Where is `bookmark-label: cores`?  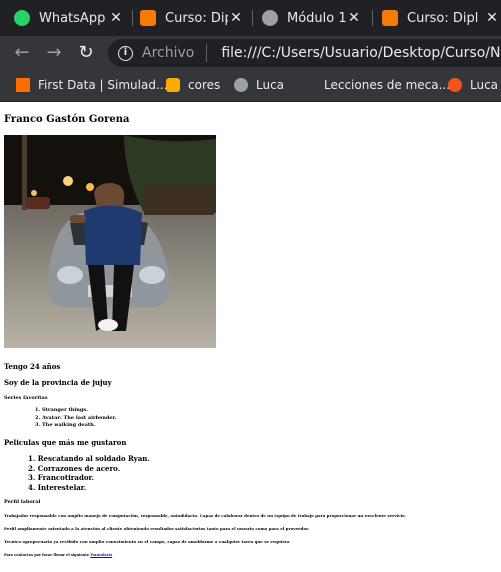
bookmark-label: cores is located at coordinates (204, 85).